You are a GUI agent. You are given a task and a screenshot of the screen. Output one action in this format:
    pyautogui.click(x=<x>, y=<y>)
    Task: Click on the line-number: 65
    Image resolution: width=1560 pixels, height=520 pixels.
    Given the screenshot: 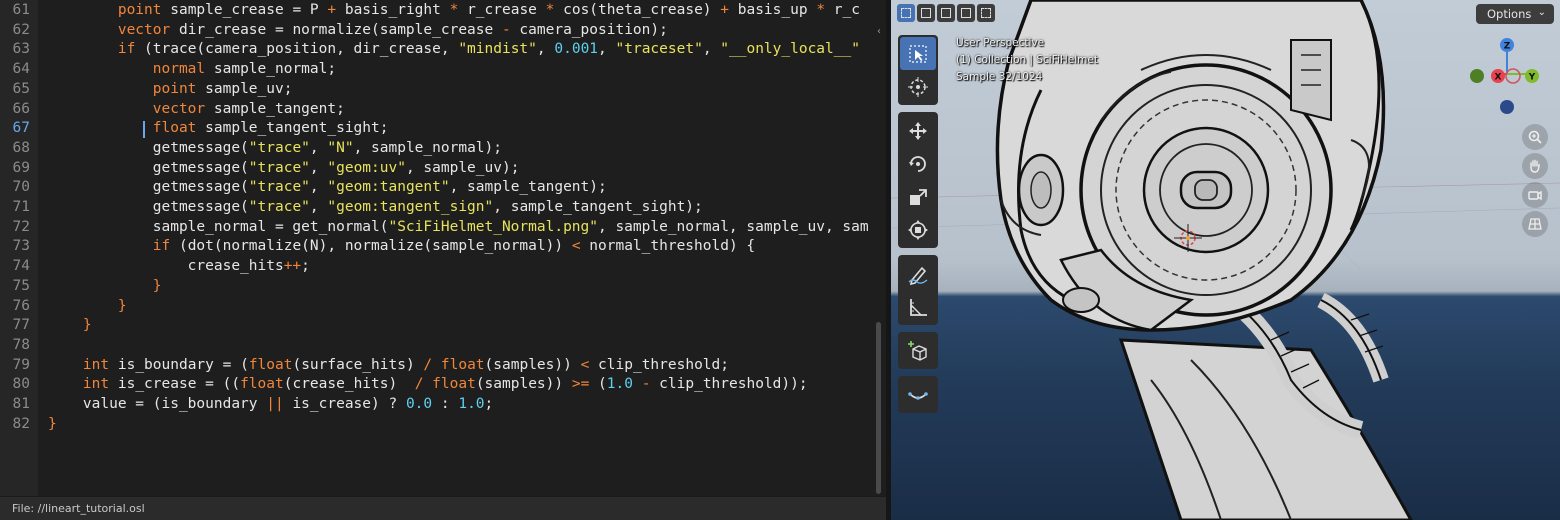 What is the action you would take?
    pyautogui.click(x=21, y=88)
    